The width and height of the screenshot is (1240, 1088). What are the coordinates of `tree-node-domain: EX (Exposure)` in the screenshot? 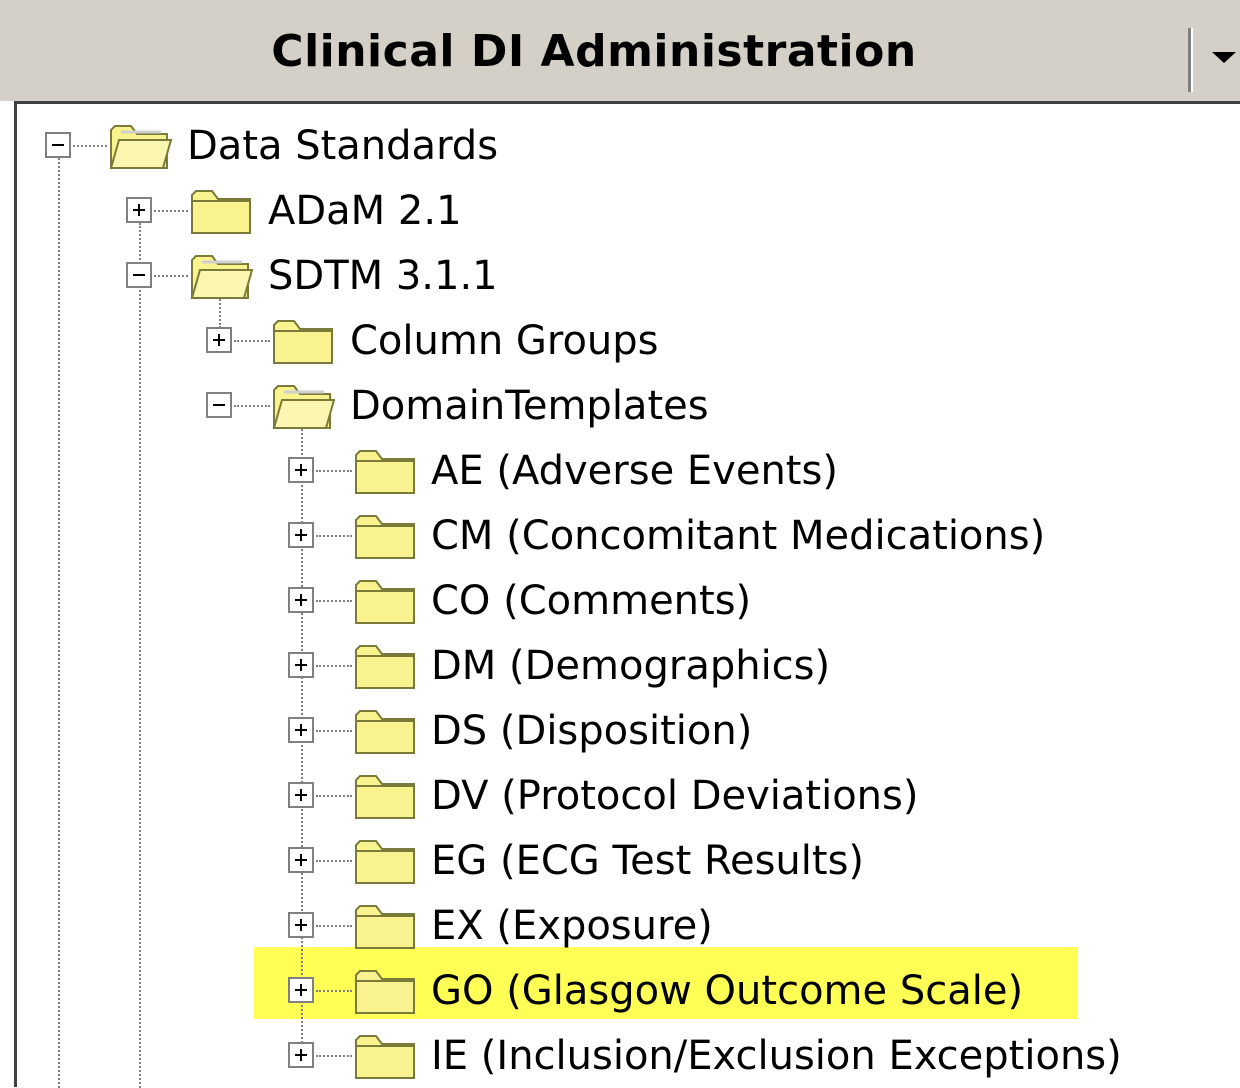 It's located at (567, 926).